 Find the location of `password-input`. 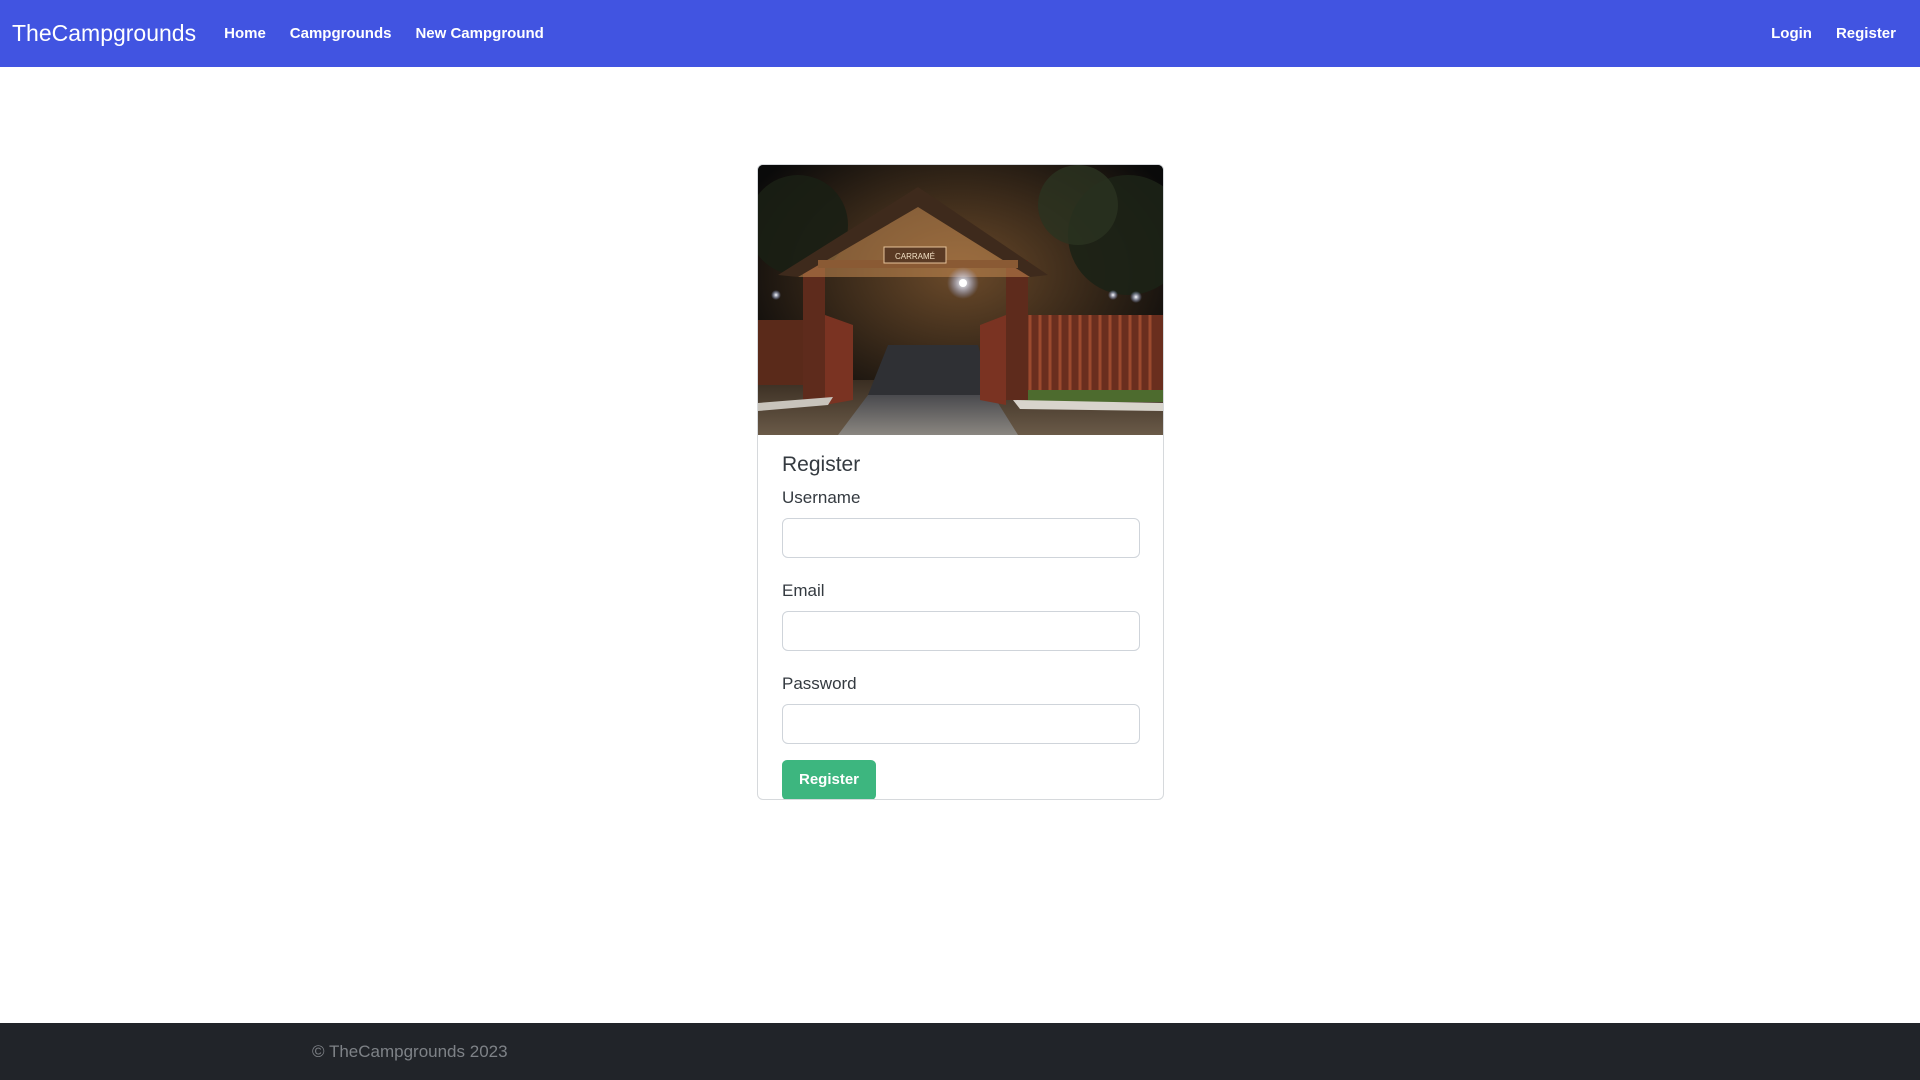

password-input is located at coordinates (961, 724).